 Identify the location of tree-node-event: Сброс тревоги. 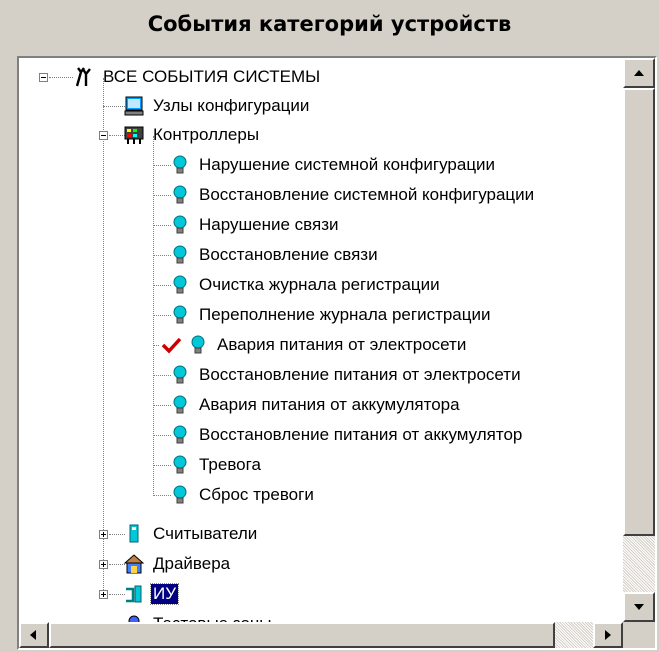
(242, 495).